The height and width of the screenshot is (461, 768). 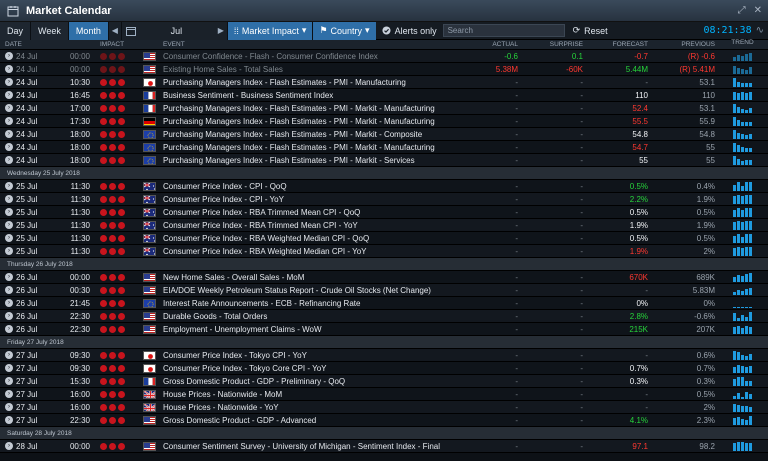 I want to click on header-trend: TREND, so click(x=742, y=45).